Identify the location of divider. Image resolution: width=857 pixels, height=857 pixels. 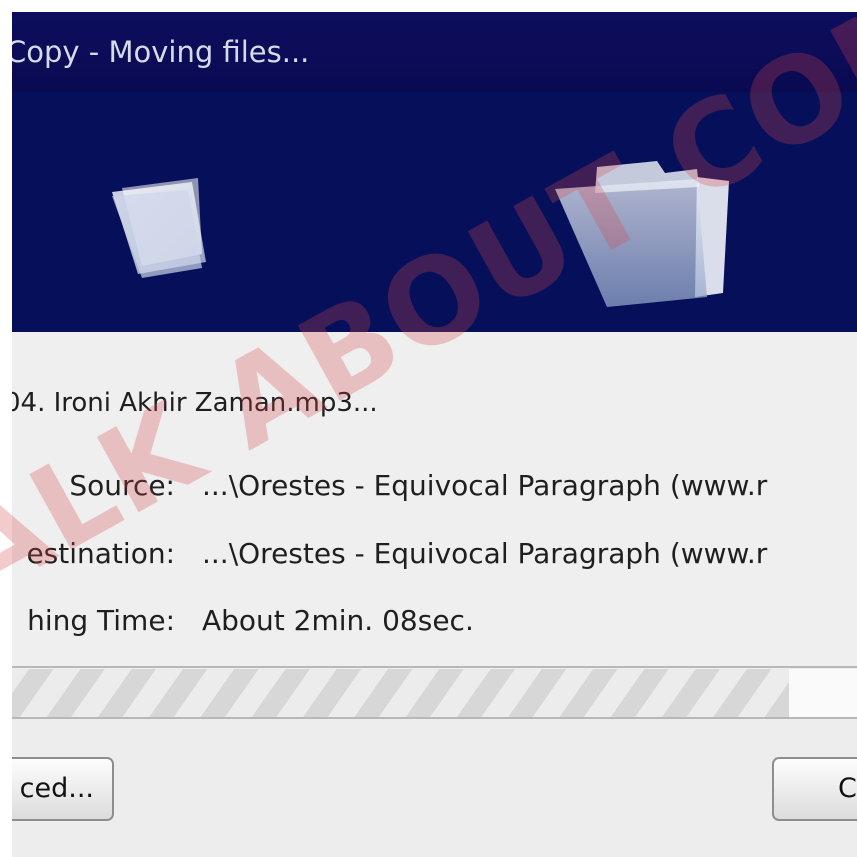
(434, 667).